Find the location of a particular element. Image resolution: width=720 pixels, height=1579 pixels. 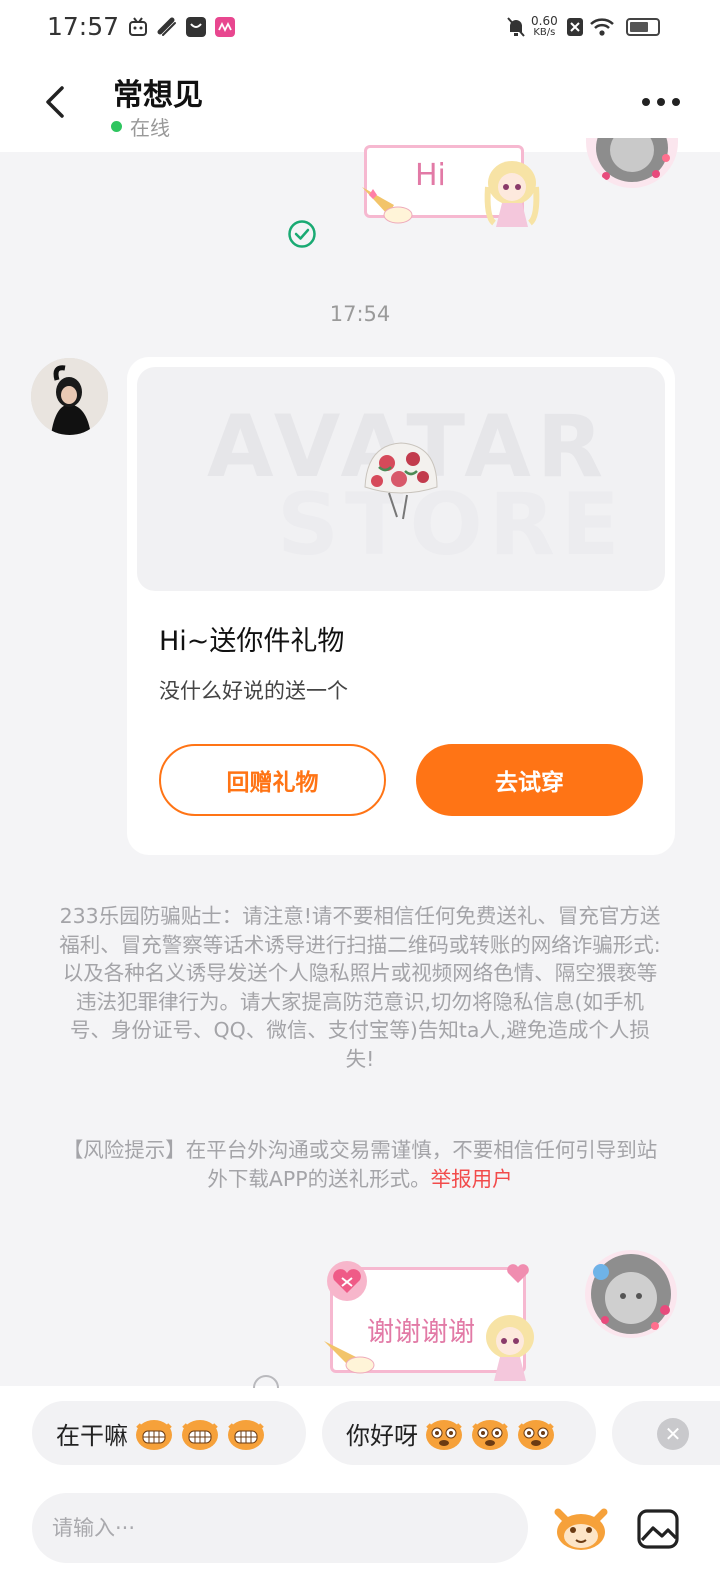

more-options-button is located at coordinates (661, 102).